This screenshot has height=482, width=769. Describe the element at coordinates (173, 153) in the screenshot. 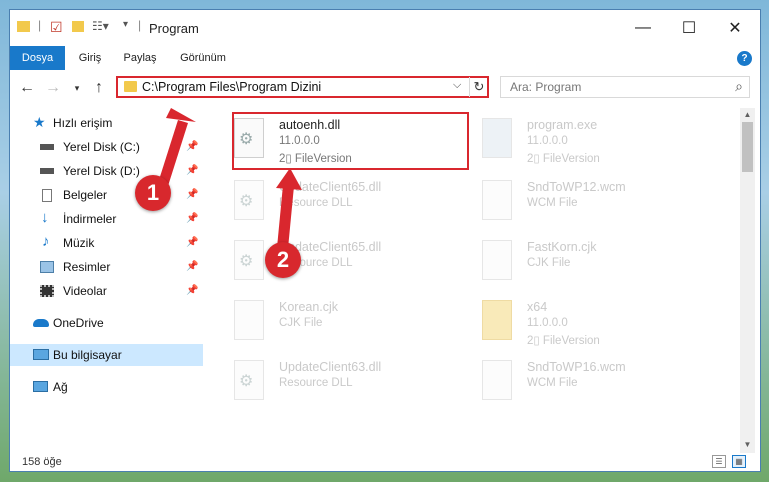

I see `arrow-1-shaft` at that location.